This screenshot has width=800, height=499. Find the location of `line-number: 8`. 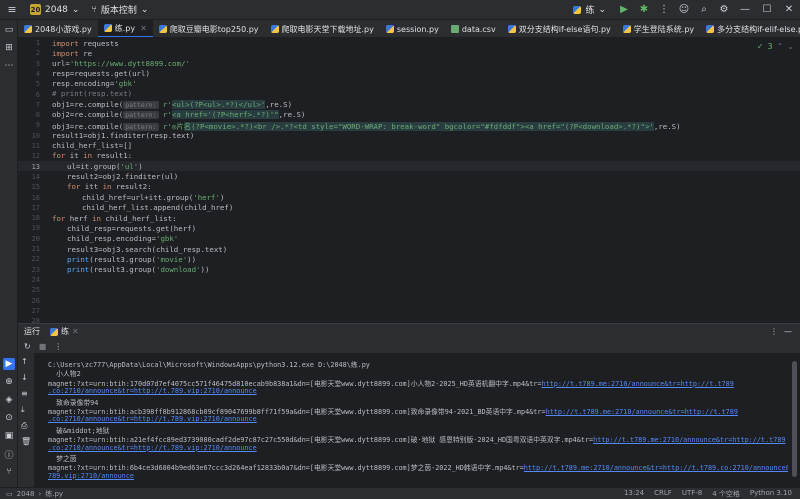

line-number: 8 is located at coordinates (37, 115).